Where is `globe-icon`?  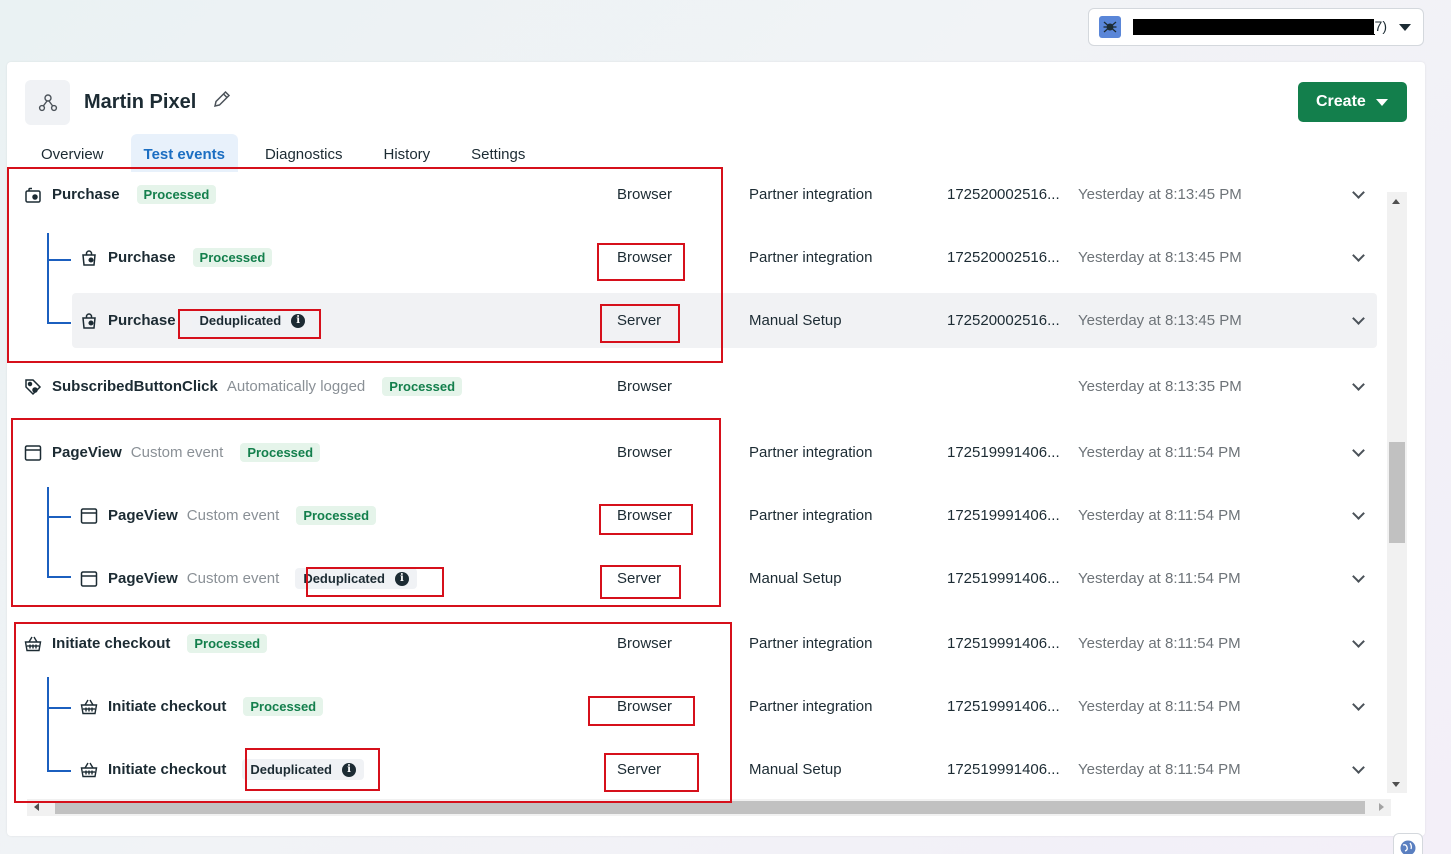
globe-icon is located at coordinates (1408, 847).